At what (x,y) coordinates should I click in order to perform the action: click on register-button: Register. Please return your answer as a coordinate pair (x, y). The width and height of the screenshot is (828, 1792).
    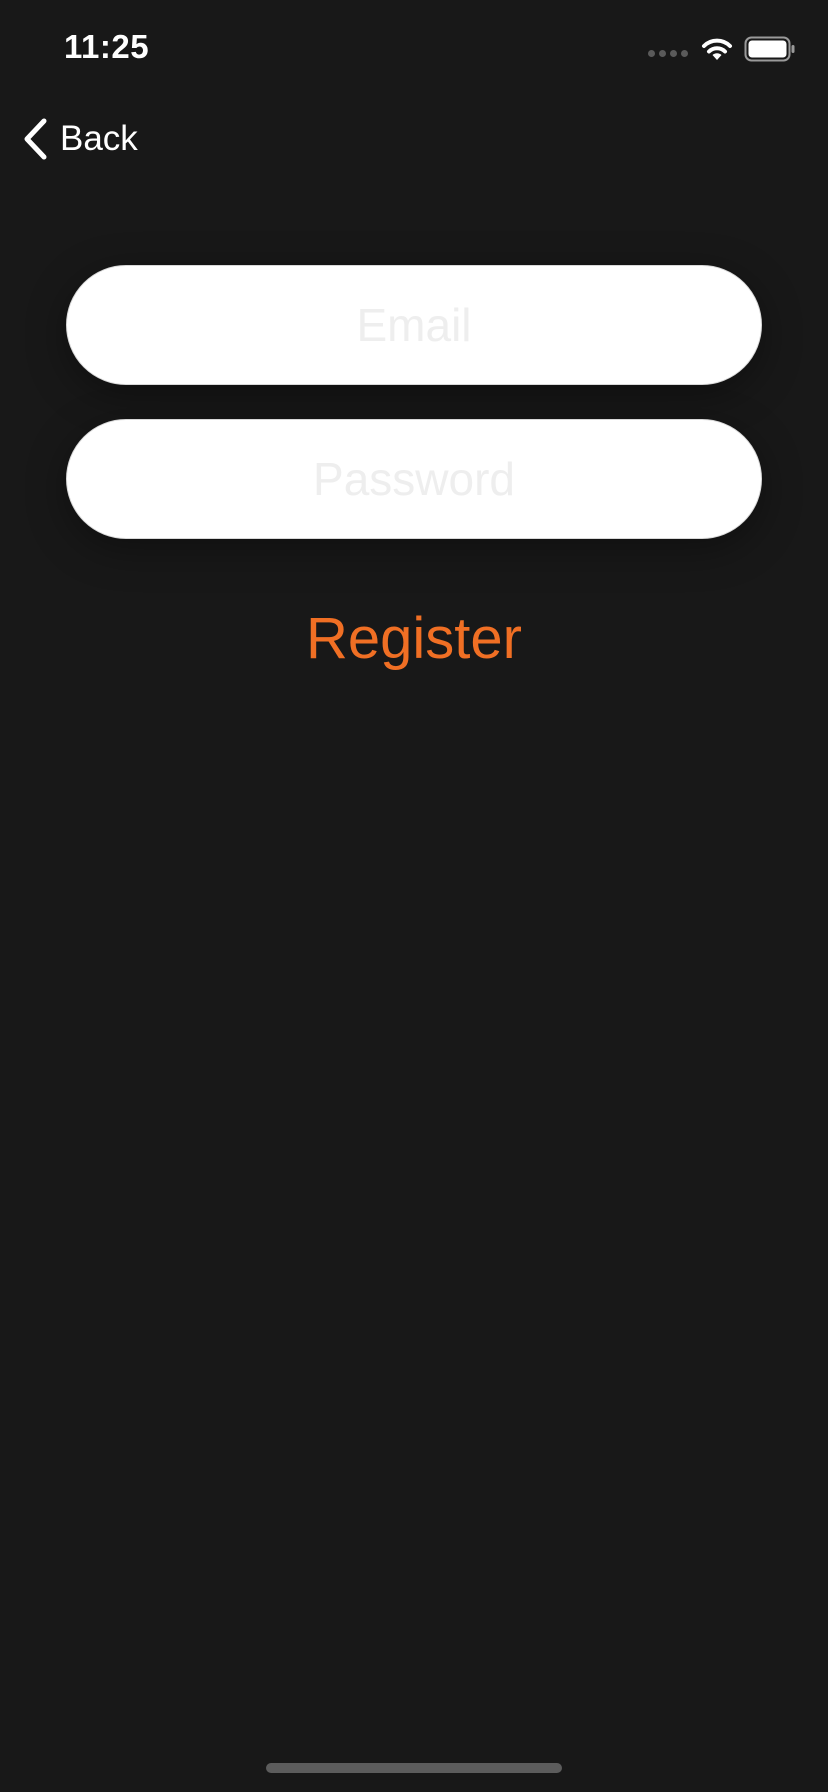
    Looking at the image, I should click on (414, 638).